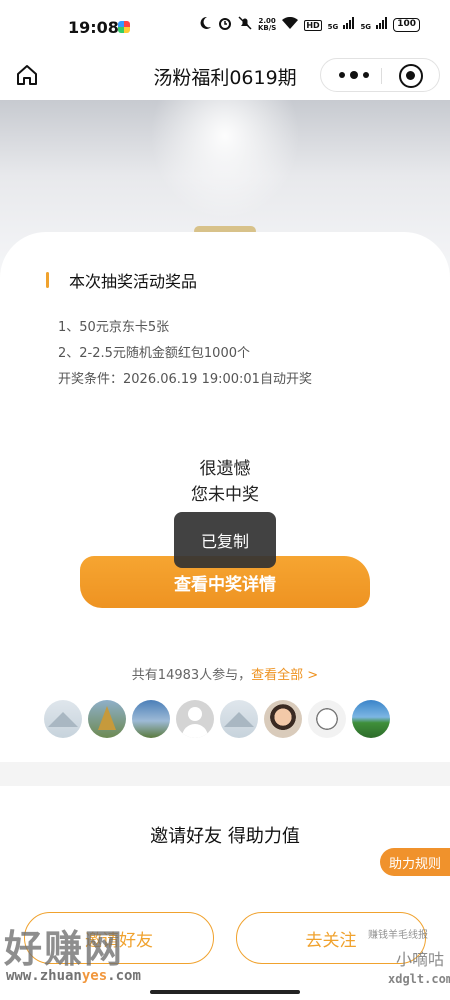  I want to click on wifi-icon, so click(290, 25).